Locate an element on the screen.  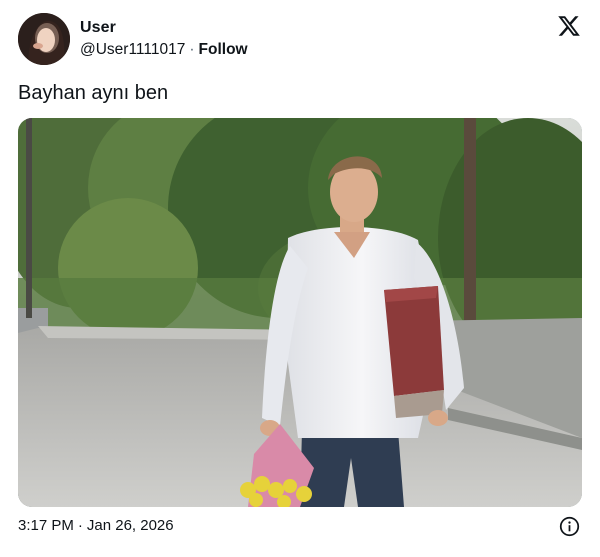
handle-row: @User1111017 · Follow is located at coordinates (164, 50).